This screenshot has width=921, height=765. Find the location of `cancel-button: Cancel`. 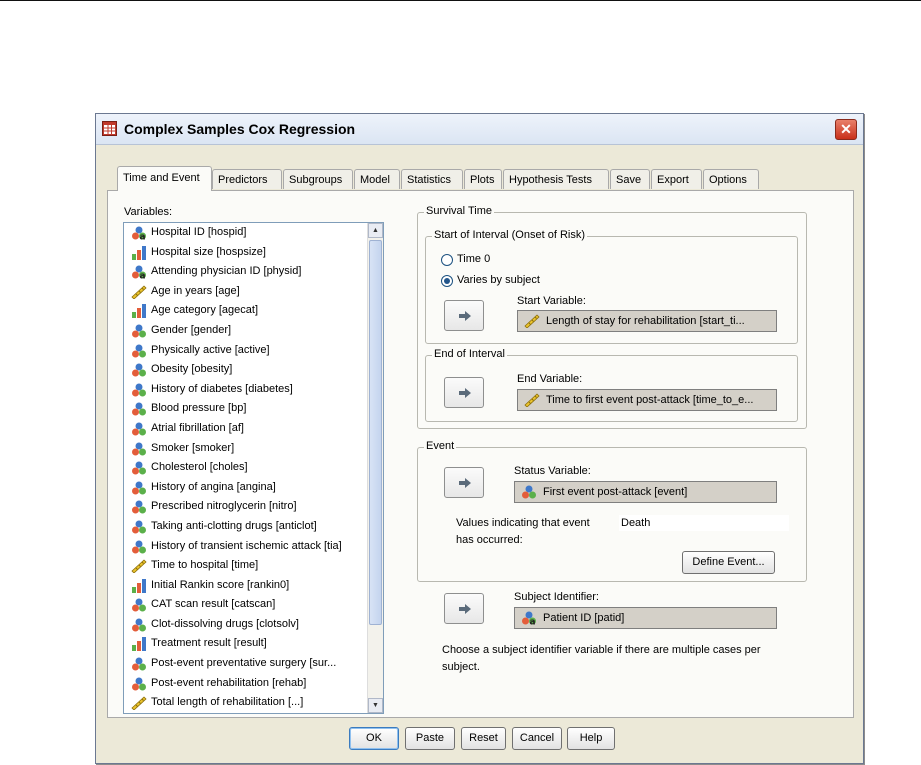

cancel-button: Cancel is located at coordinates (537, 738).